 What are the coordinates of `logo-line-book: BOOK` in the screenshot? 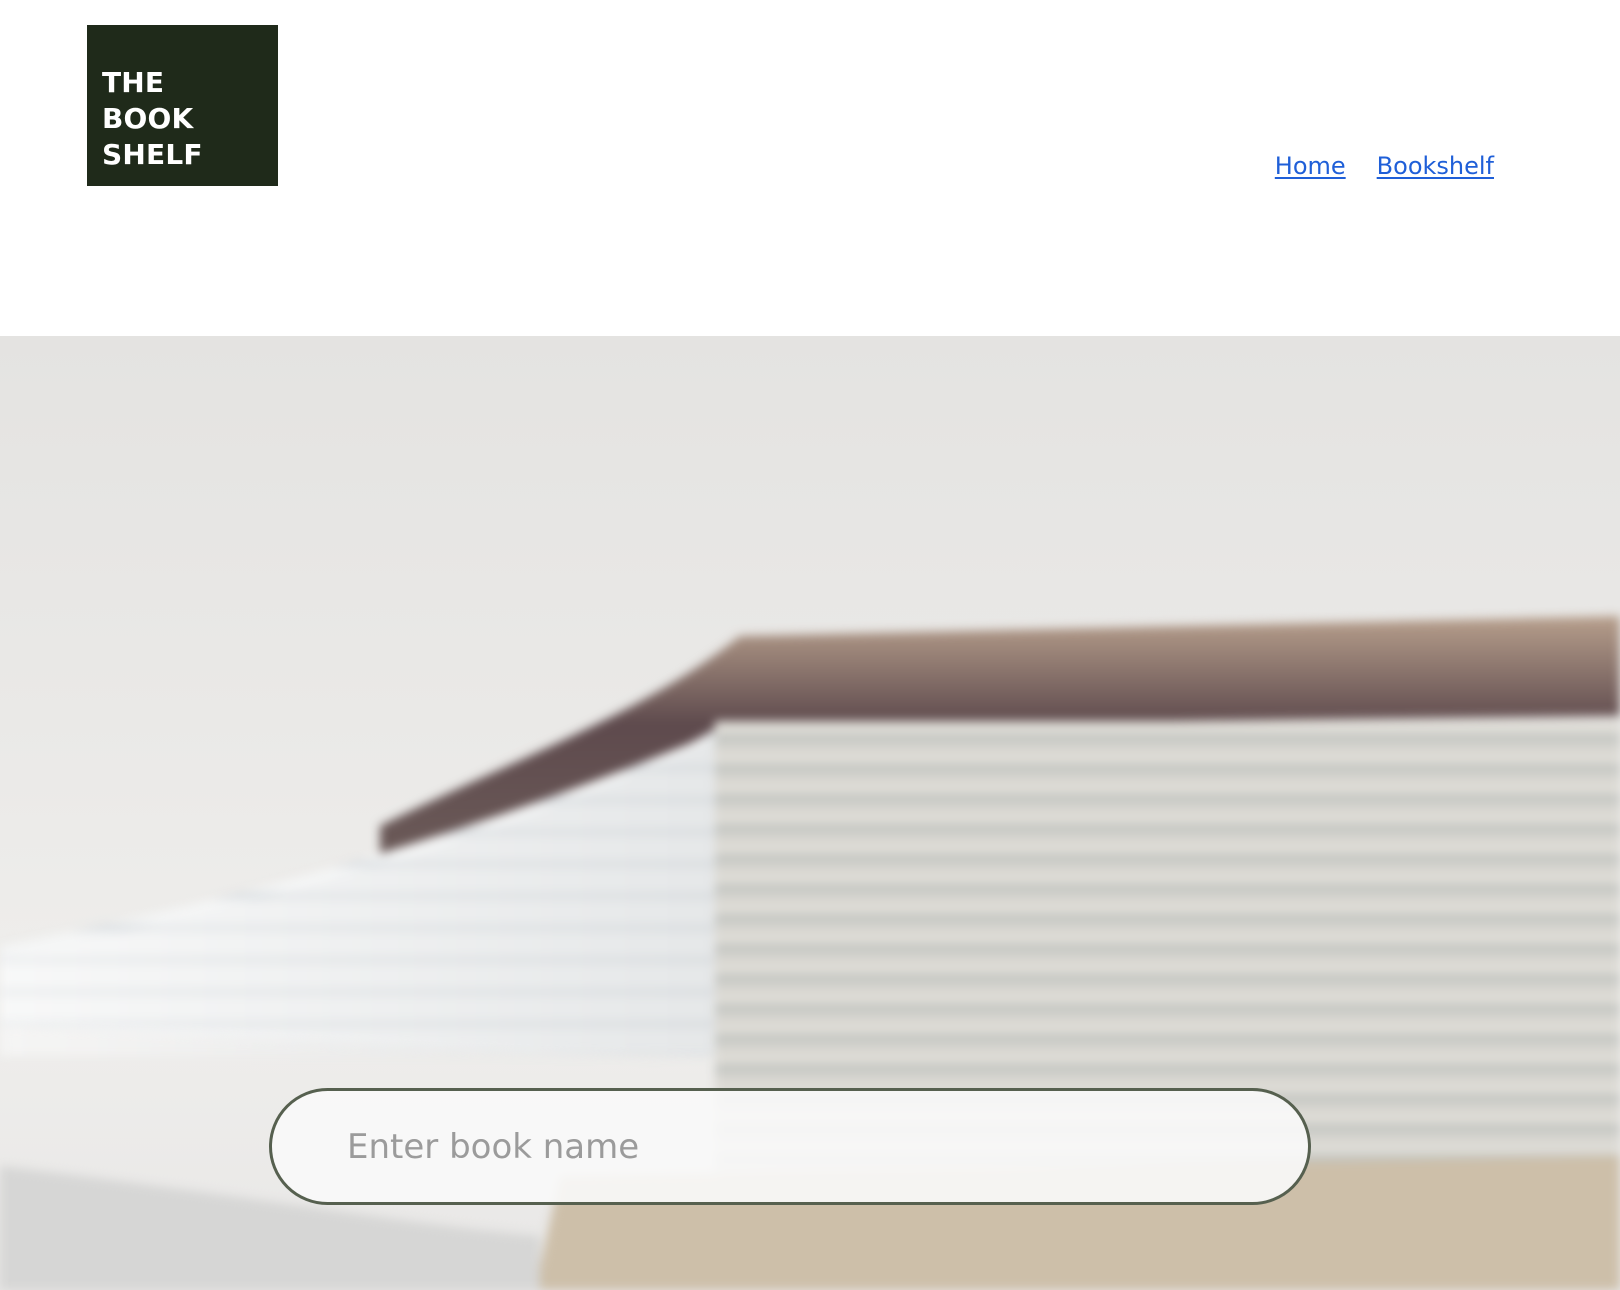 It's located at (148, 118).